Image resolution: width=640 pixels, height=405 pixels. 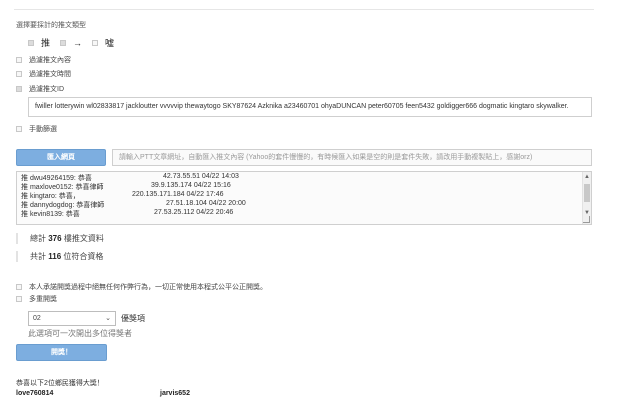 I want to click on comment-meta: 27.53.25.112 04/22 20:46, so click(x=194, y=212).